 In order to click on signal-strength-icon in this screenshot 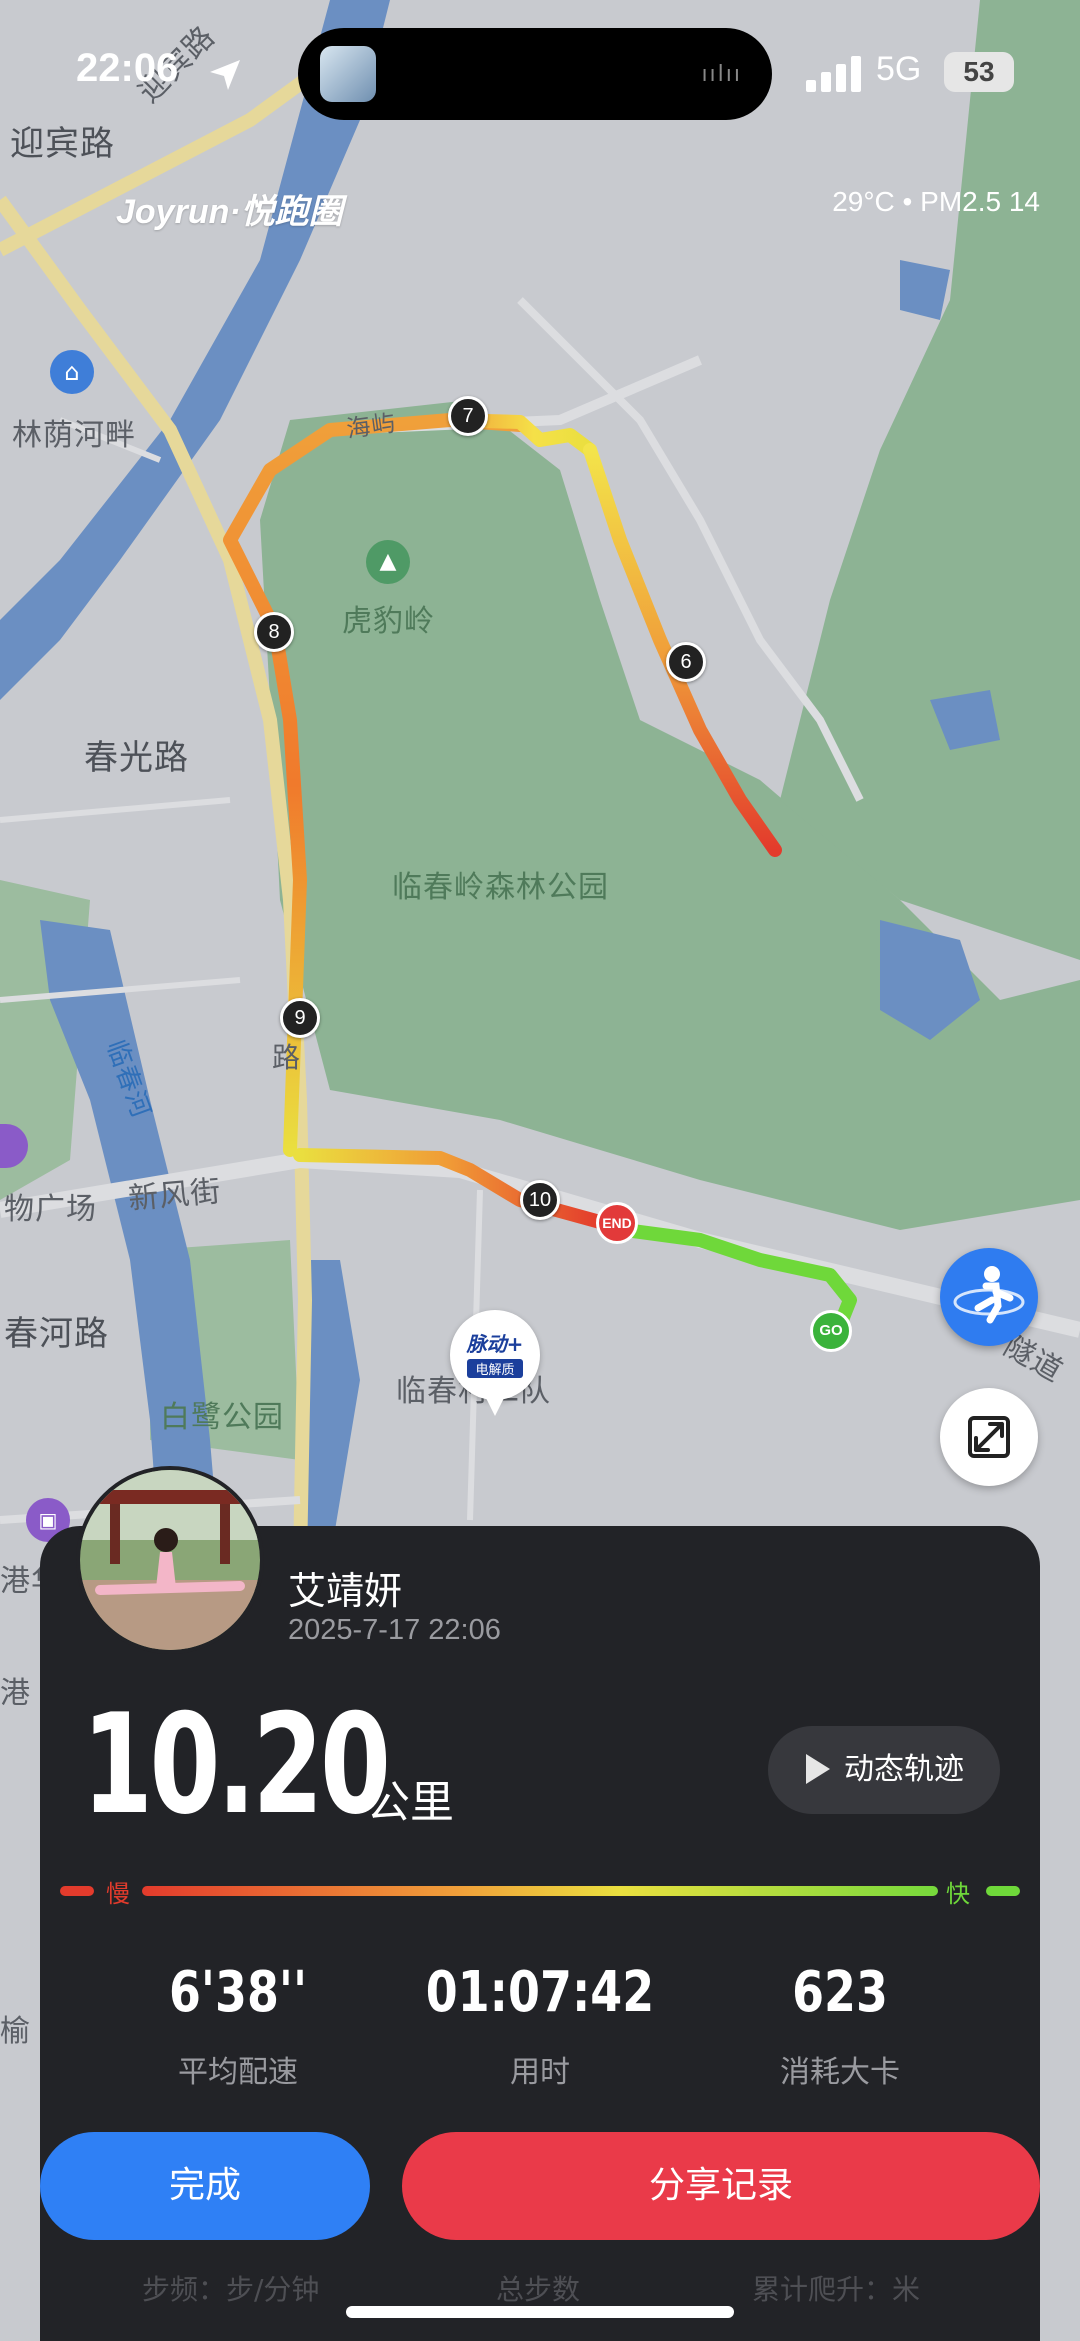, I will do `click(833, 74)`.